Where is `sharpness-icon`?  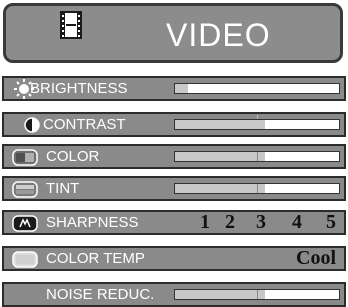
sharpness-icon is located at coordinates (25, 223).